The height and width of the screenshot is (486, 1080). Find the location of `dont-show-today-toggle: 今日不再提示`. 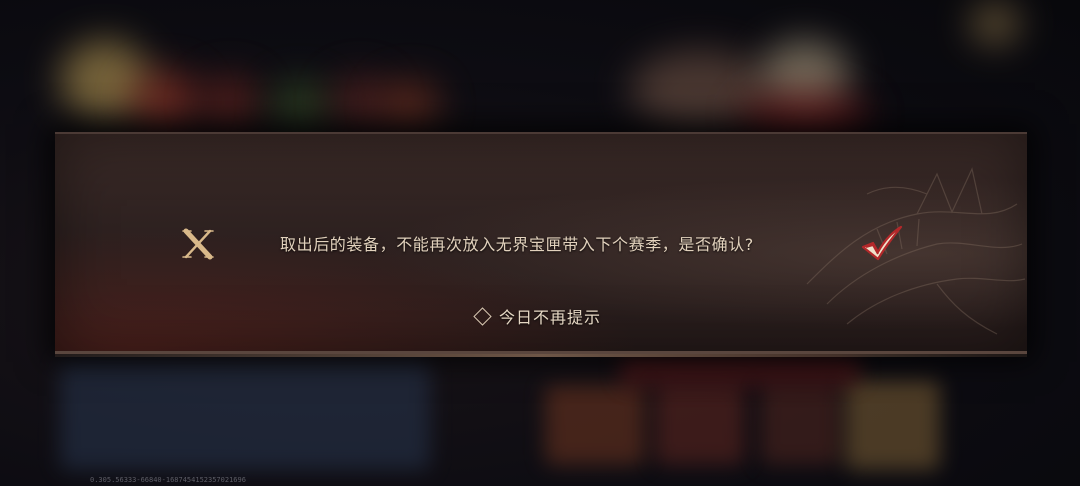

dont-show-today-toggle: 今日不再提示 is located at coordinates (536, 316).